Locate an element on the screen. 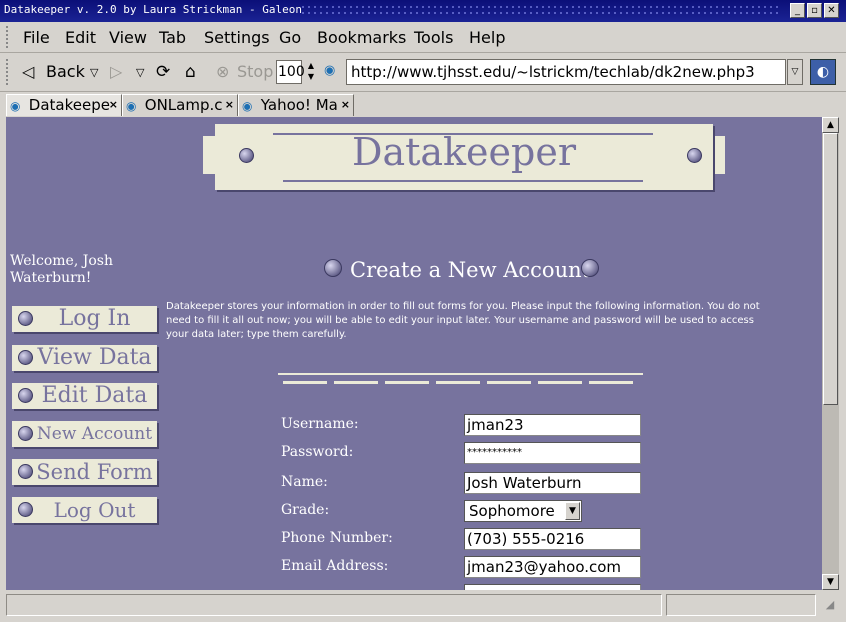 This screenshot has height=622, width=846. site-favicon-icon: ◉ is located at coordinates (330, 70).